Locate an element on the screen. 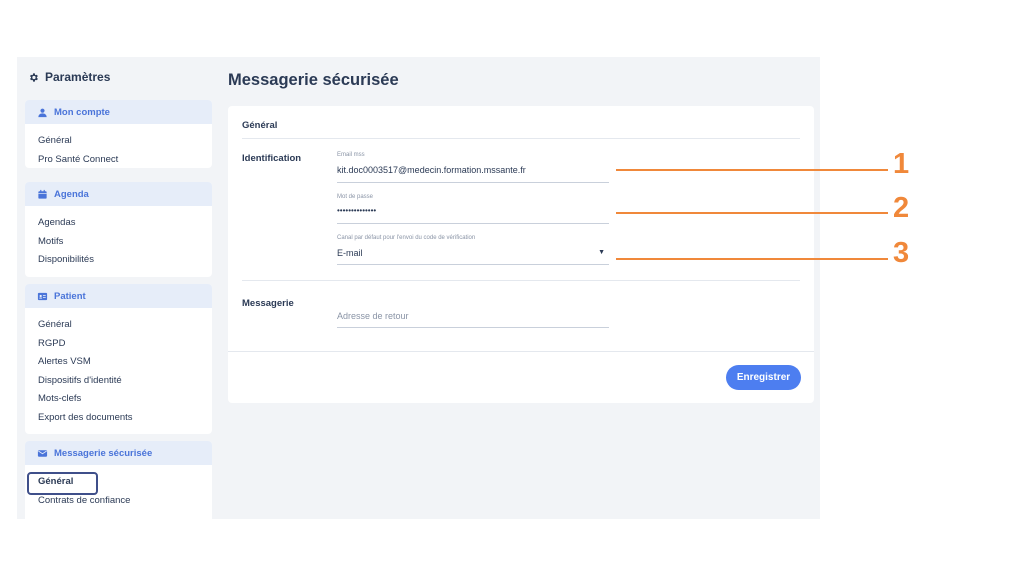 This screenshot has width=1024, height=576. page-title: Messagerie sécurisée is located at coordinates (313, 80).